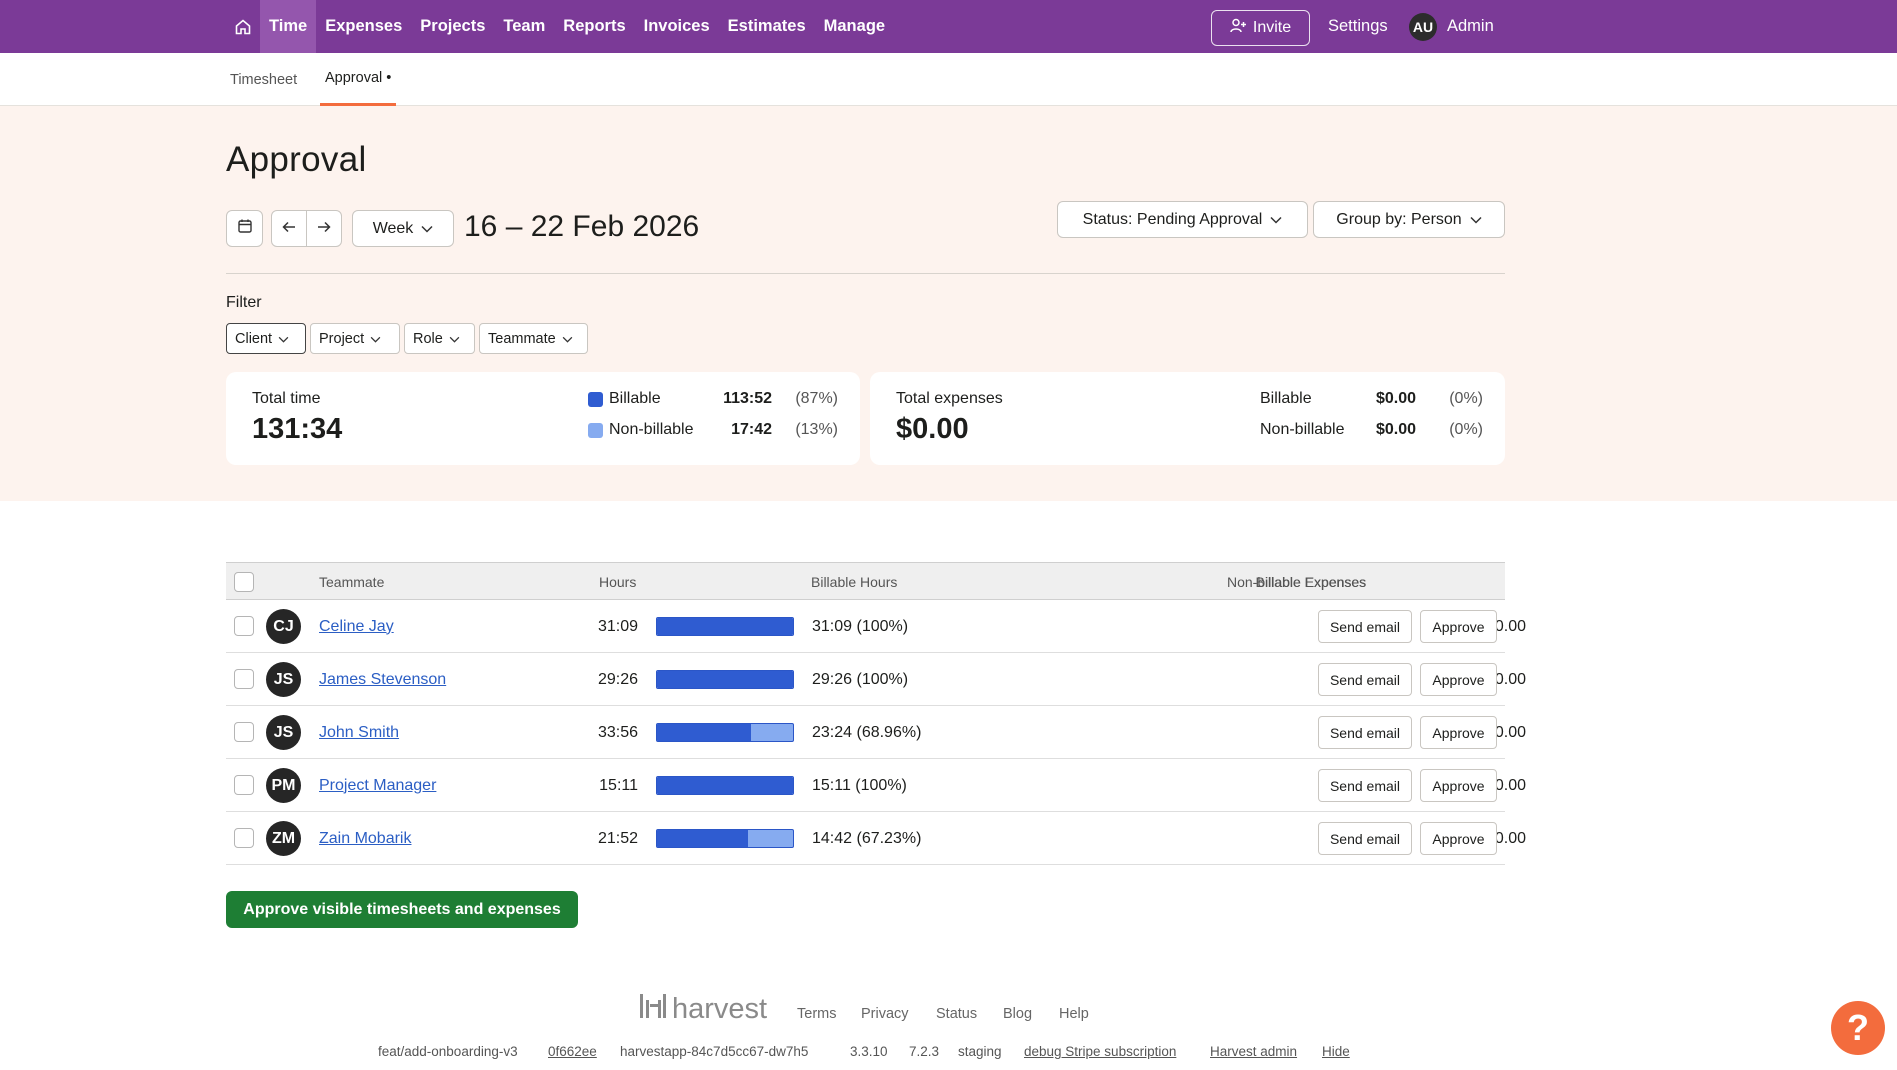 This screenshot has height=1070, width=1897. Describe the element at coordinates (1358, 26) in the screenshot. I see `settings-link: Settings` at that location.